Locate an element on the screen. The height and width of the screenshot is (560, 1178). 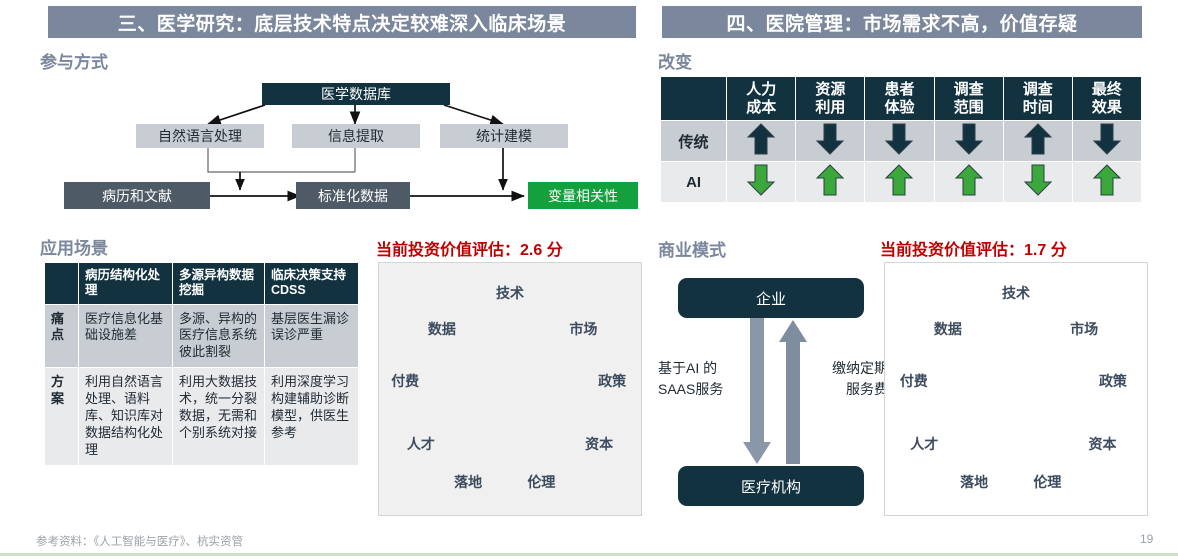
flow-node-info-extract: 信息提取 is located at coordinates (356, 136).